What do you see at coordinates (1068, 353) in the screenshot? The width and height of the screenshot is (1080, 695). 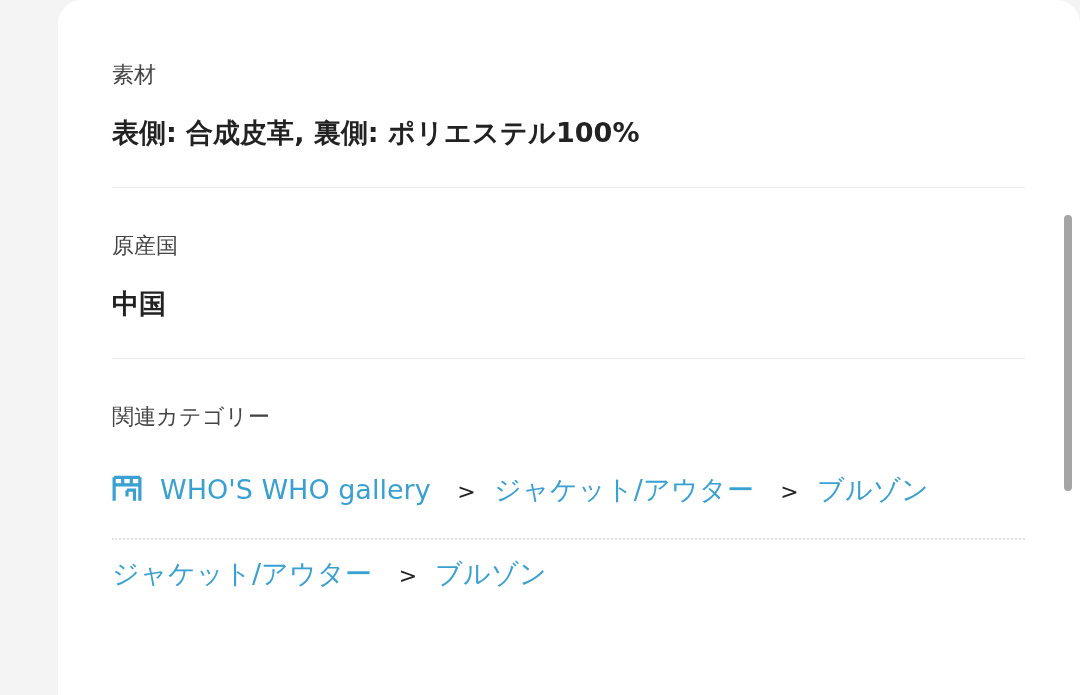 I see `scrollbar-thumb` at bounding box center [1068, 353].